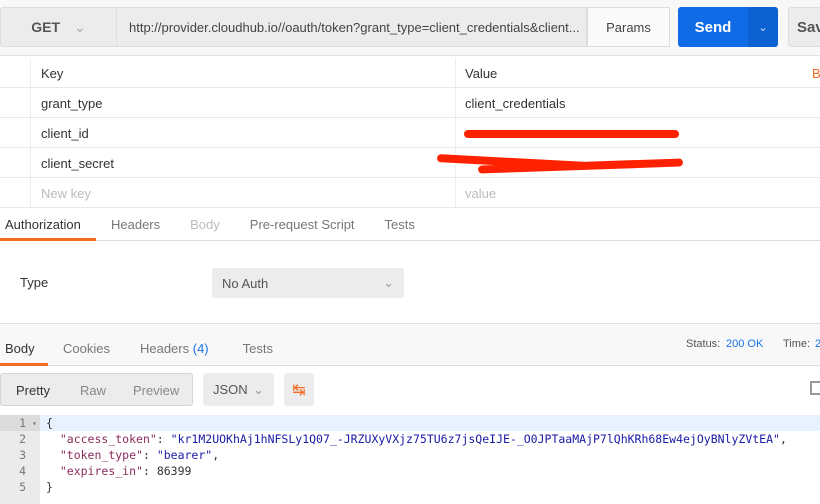 Image resolution: width=820 pixels, height=504 pixels. I want to click on param-row-new: New key value, so click(410, 193).